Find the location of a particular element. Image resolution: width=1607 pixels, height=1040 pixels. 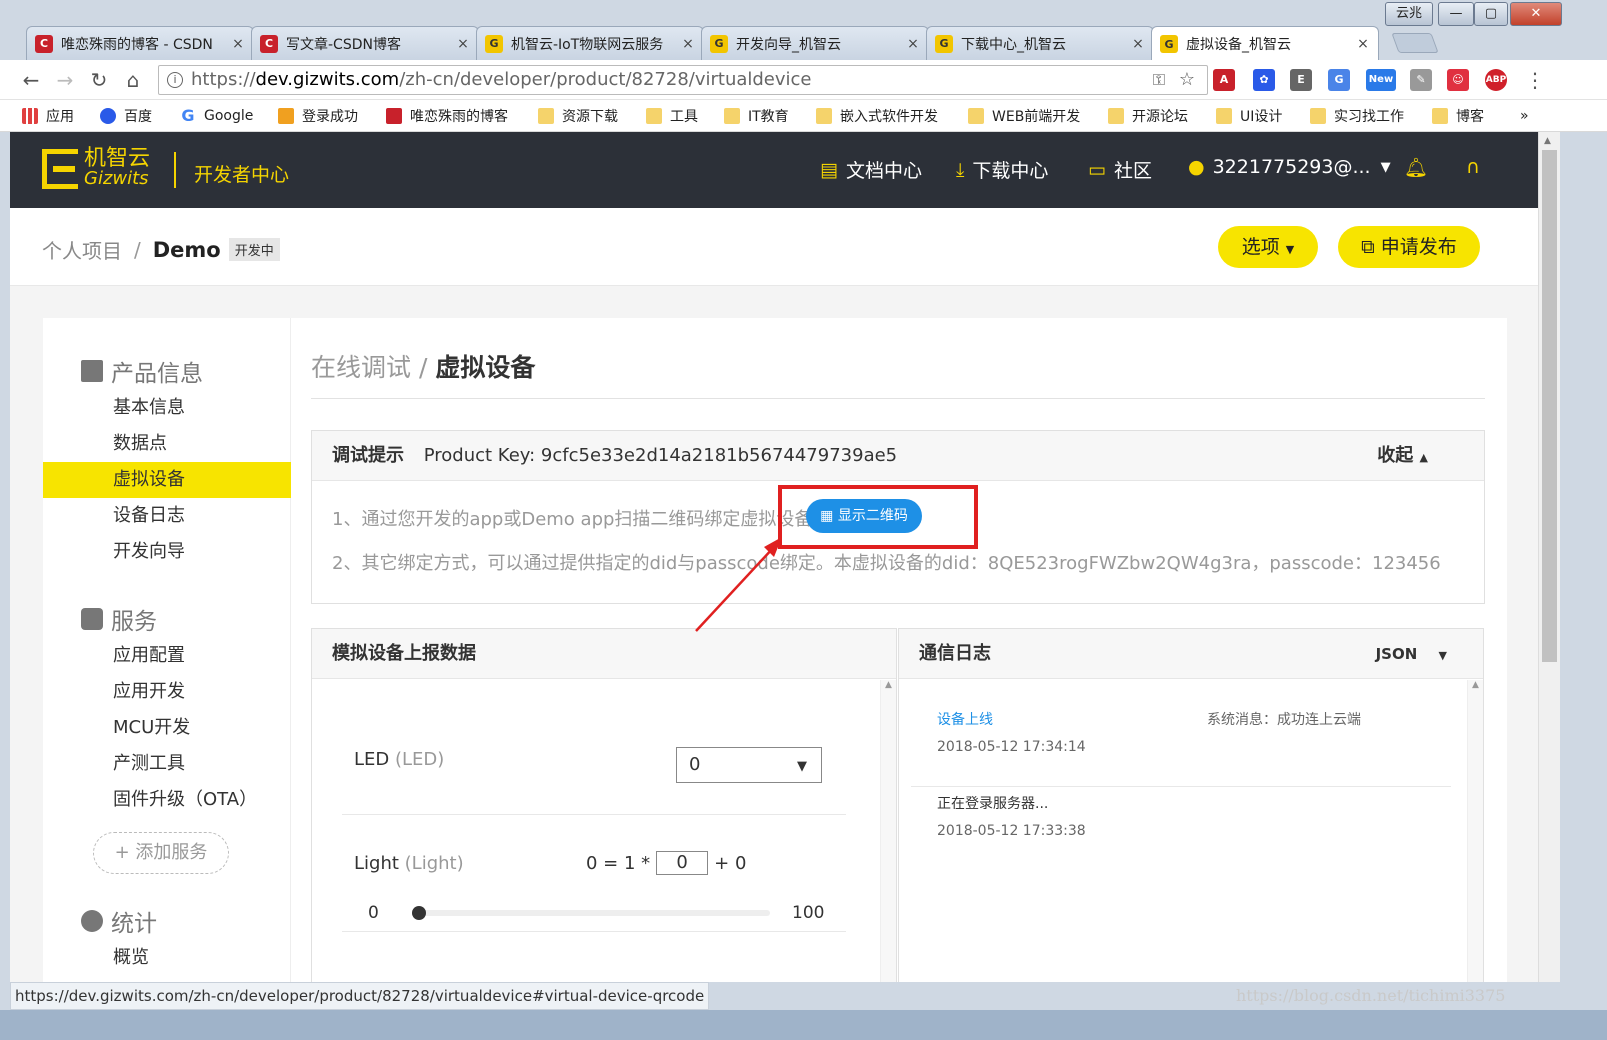

browser-tab: C 写文章-CSDN博客 × is located at coordinates (365, 43).